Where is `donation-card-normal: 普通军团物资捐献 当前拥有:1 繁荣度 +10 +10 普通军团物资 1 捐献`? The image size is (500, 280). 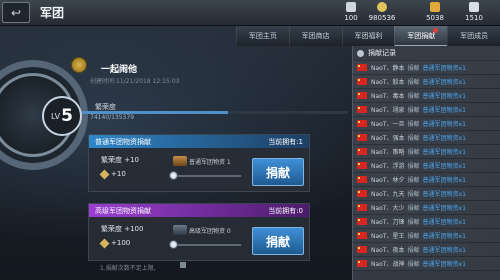 donation-card-normal: 普通军团物资捐献 当前拥有:1 繁荣度 +10 +10 普通军团物资 1 捐献 is located at coordinates (199, 163).